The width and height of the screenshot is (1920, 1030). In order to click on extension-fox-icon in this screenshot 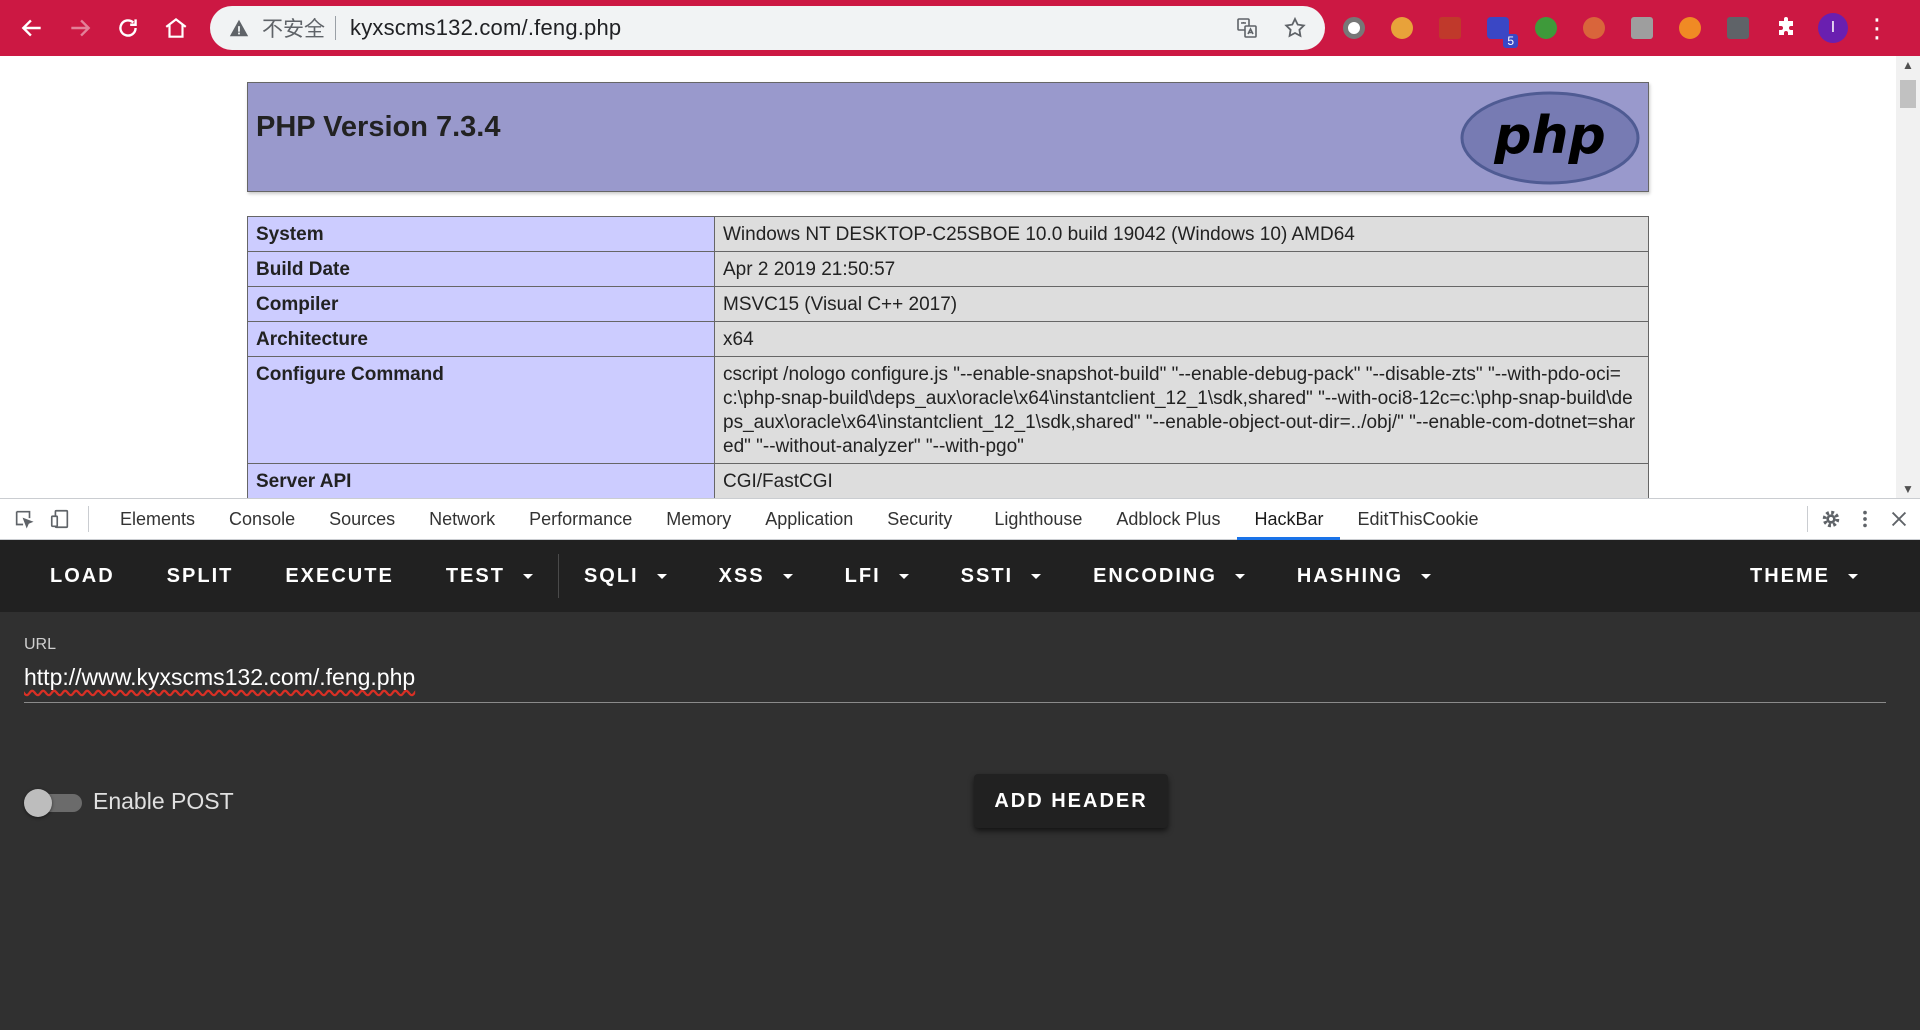, I will do `click(1690, 28)`.